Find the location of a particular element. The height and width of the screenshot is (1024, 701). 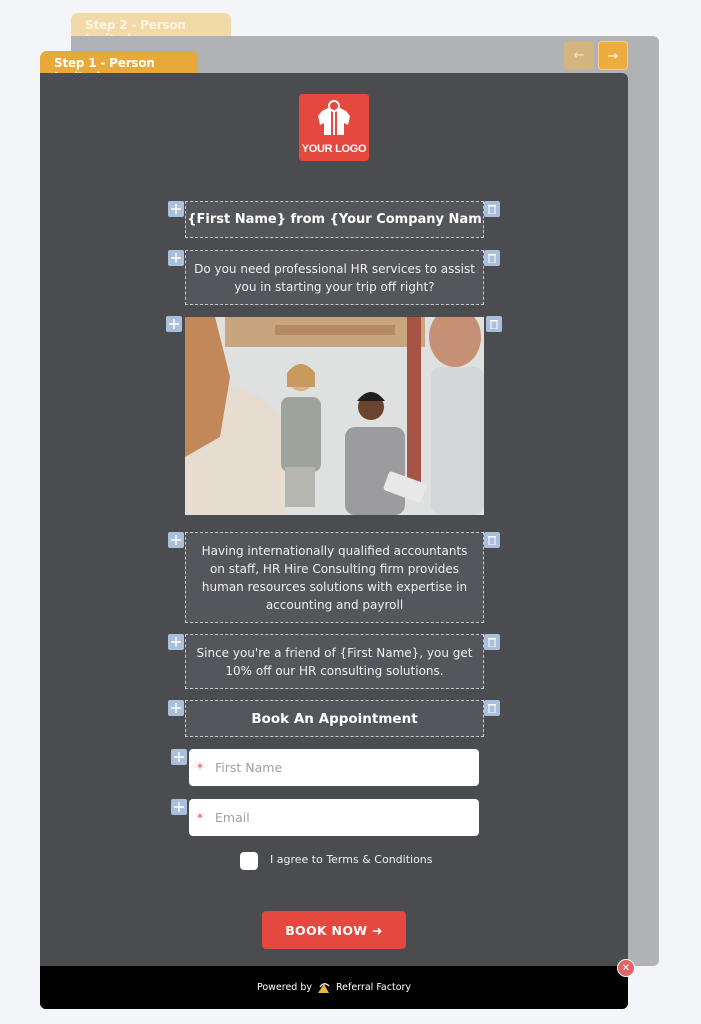

terms-checkbox is located at coordinates (249, 861).